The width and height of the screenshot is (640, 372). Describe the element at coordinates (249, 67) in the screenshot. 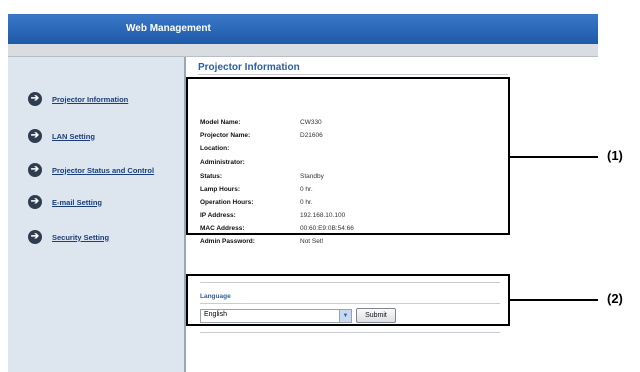

I see `page-title: Projector Information` at that location.